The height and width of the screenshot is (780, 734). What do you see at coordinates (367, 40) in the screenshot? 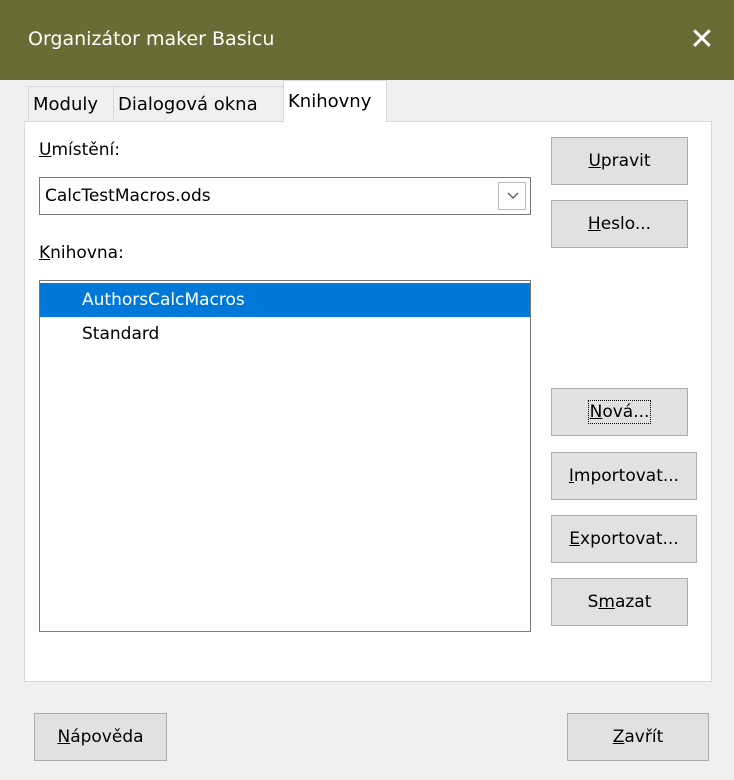
I see `title-bar: Organizátor maker Basicu ✕` at bounding box center [367, 40].